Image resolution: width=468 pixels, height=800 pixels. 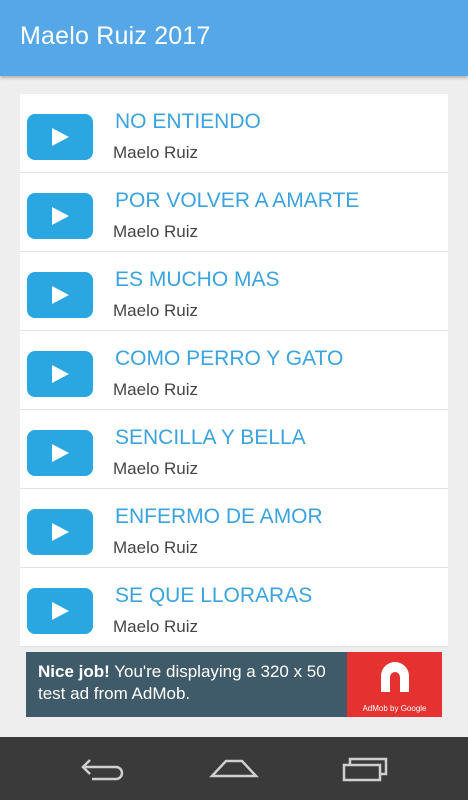 What do you see at coordinates (74, 671) in the screenshot?
I see `ad-headline: Nice job!` at bounding box center [74, 671].